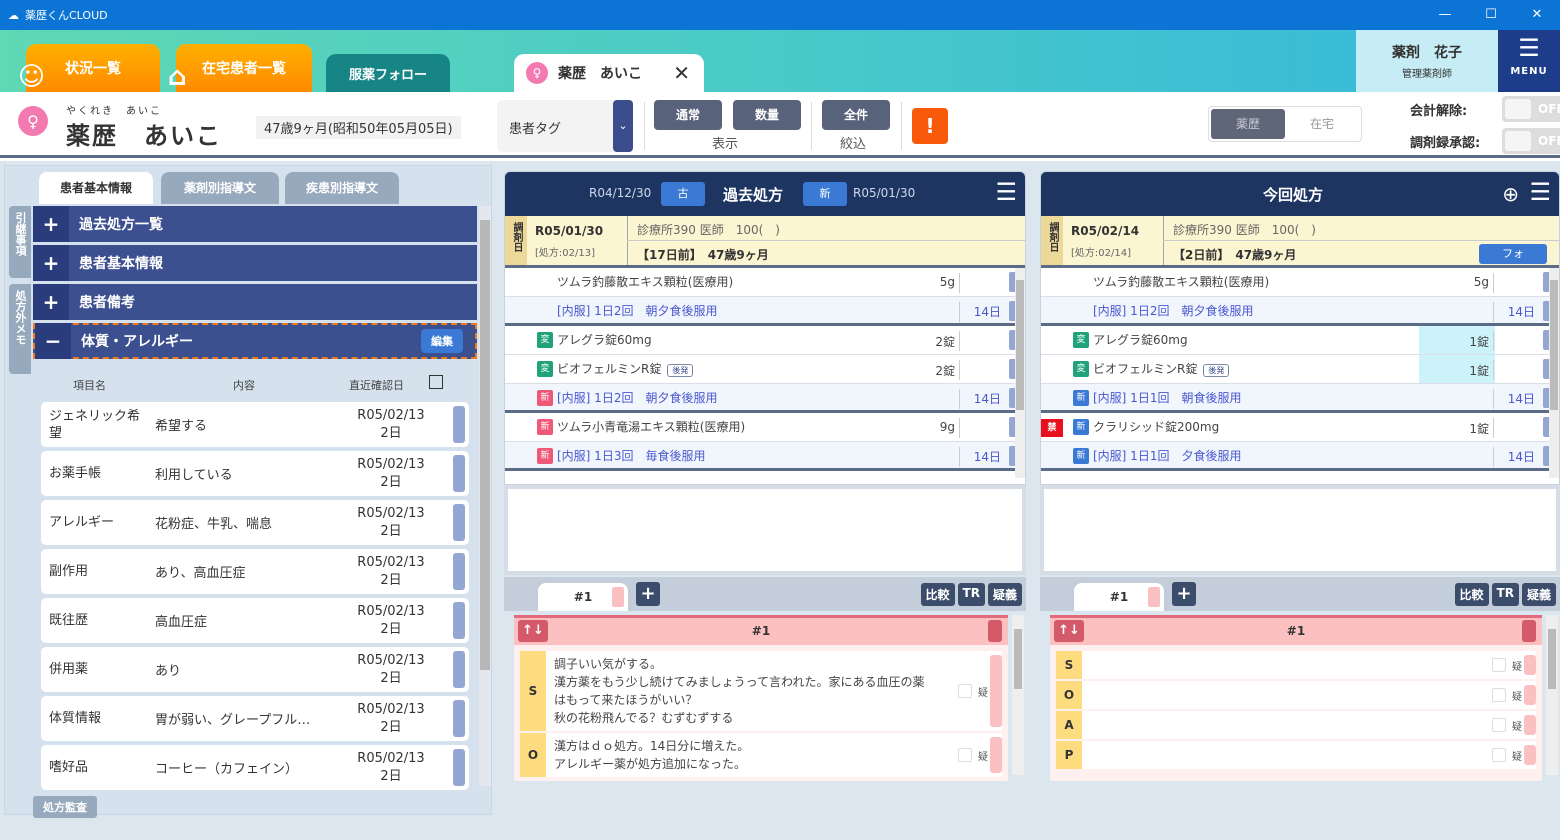 The image size is (1560, 840). I want to click on table-row: 併用薬 あり R05/02/13 2日, so click(255, 669).